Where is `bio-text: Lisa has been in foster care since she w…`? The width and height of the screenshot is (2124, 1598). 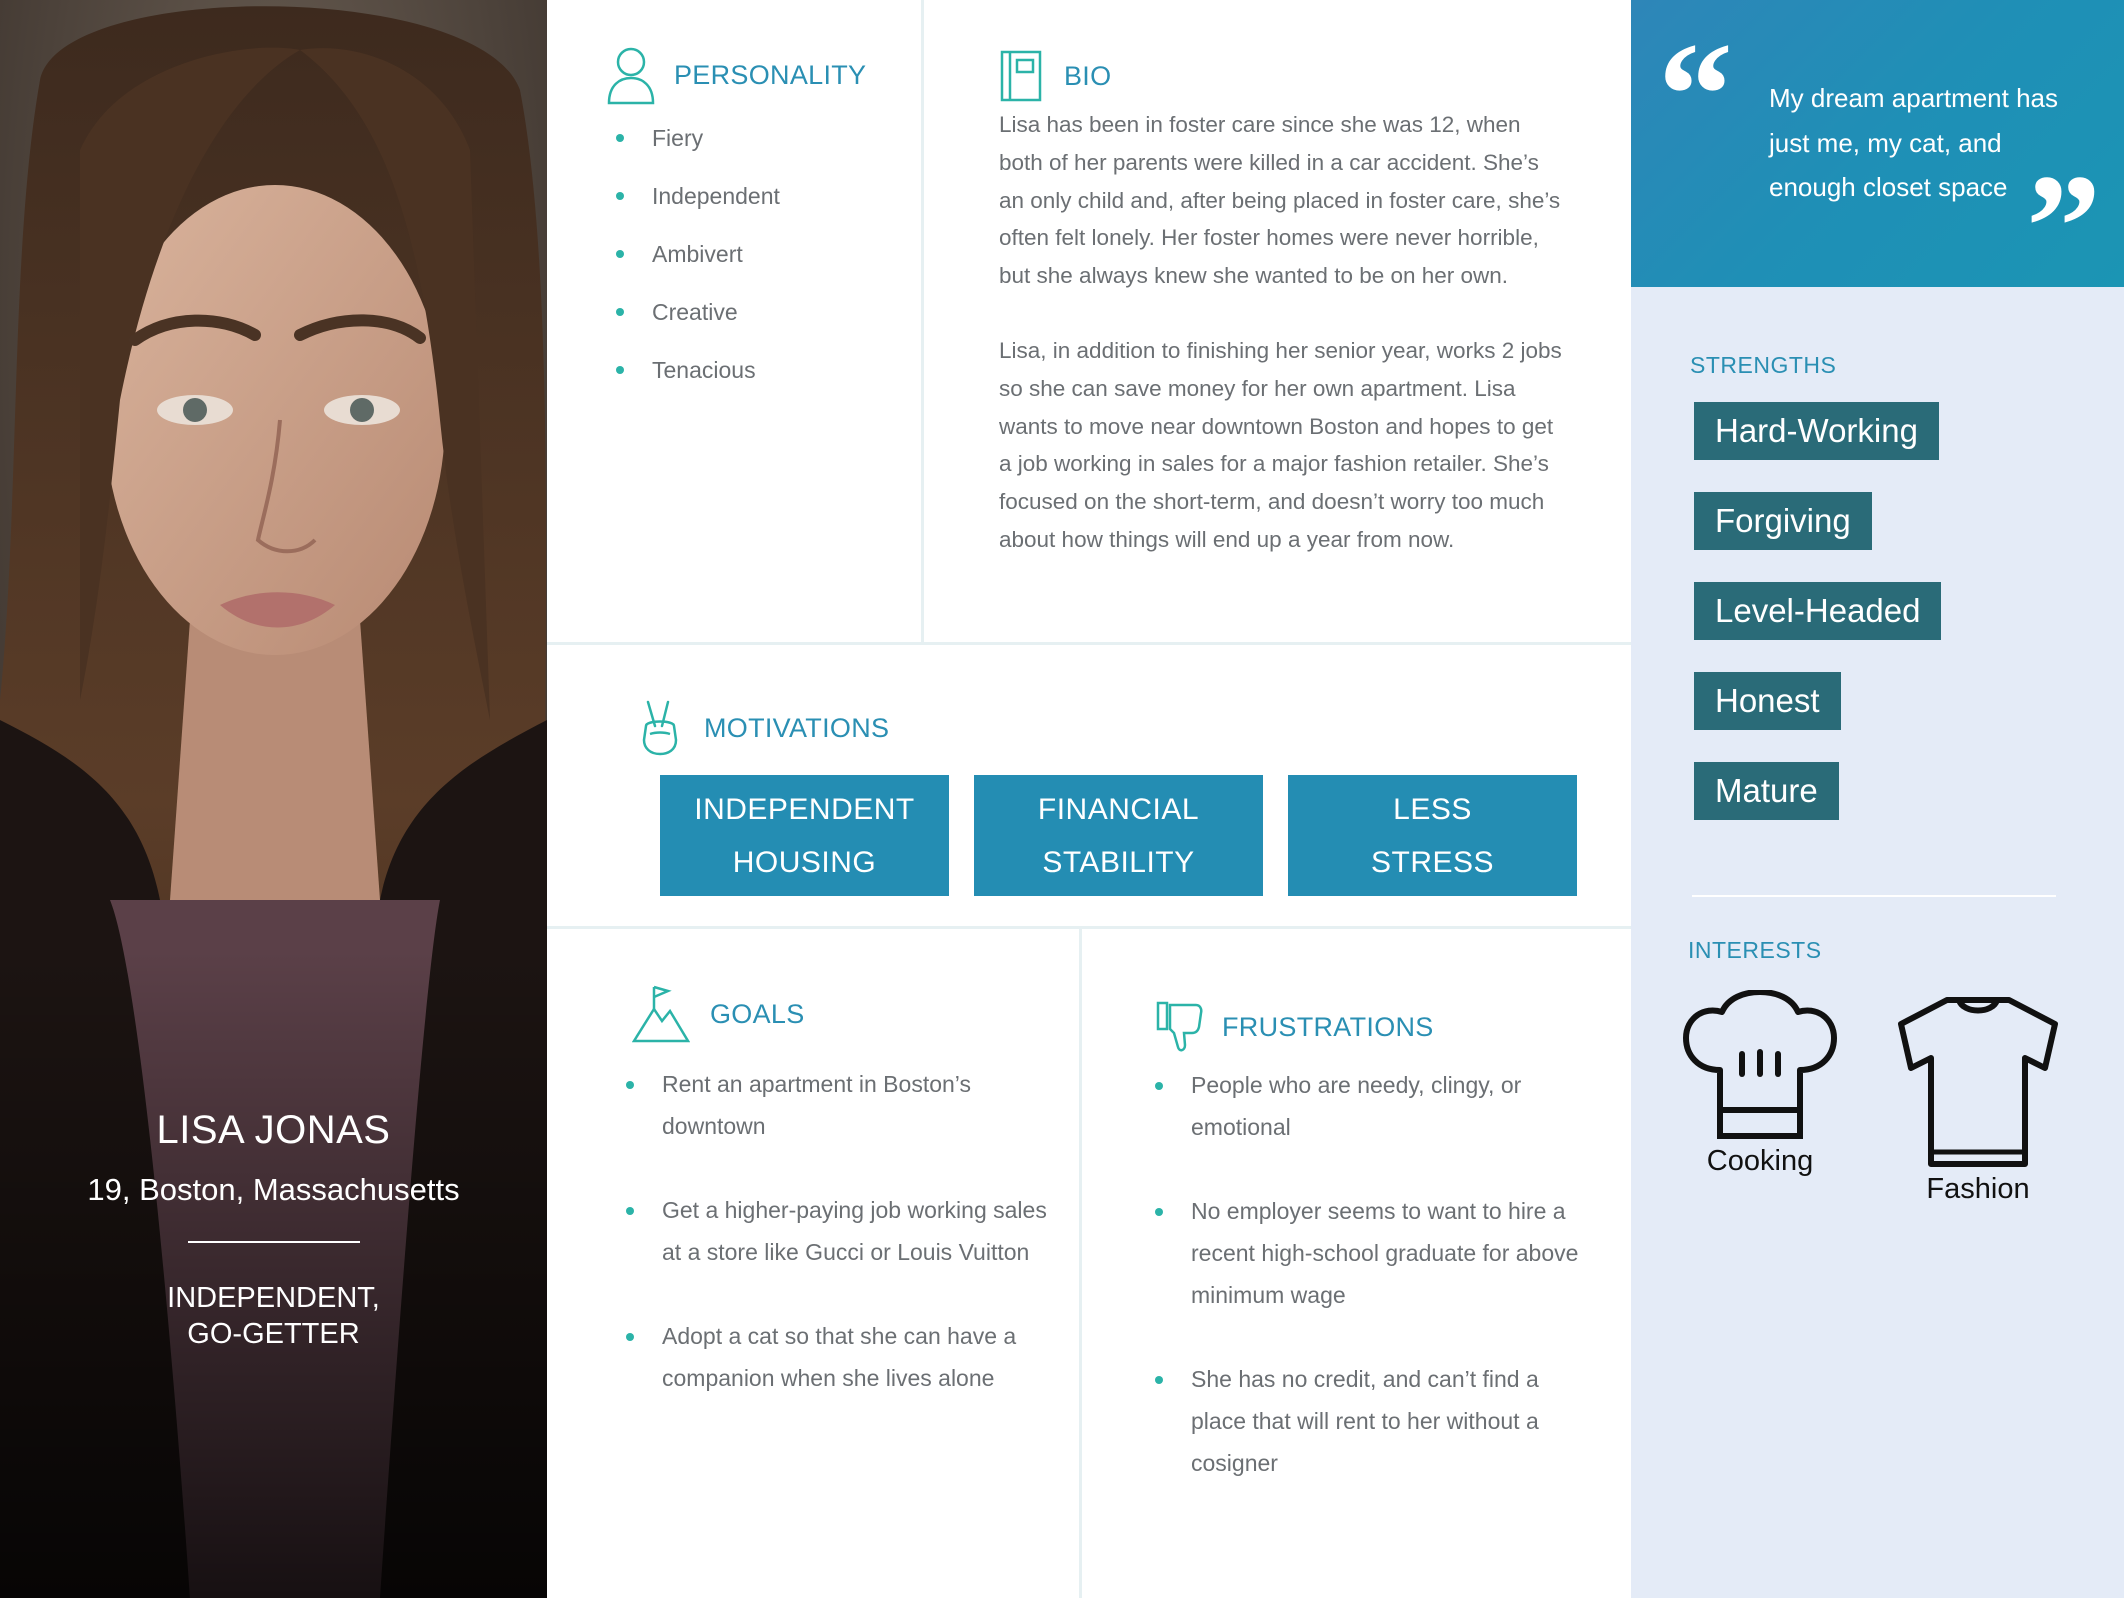 bio-text: Lisa has been in foster care since she w… is located at coordinates (1284, 332).